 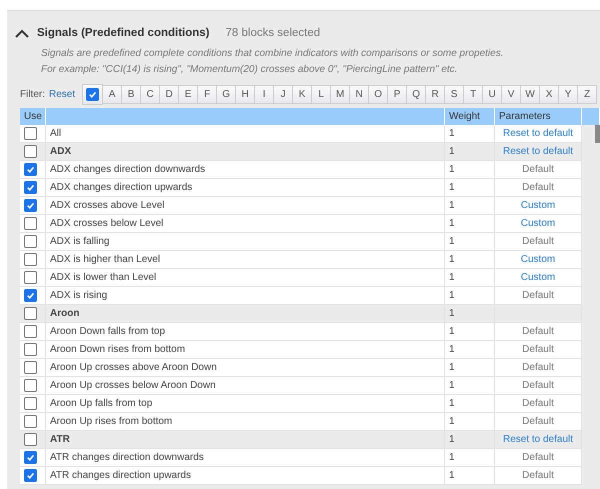 I want to click on column-header: Parameters, so click(x=538, y=116).